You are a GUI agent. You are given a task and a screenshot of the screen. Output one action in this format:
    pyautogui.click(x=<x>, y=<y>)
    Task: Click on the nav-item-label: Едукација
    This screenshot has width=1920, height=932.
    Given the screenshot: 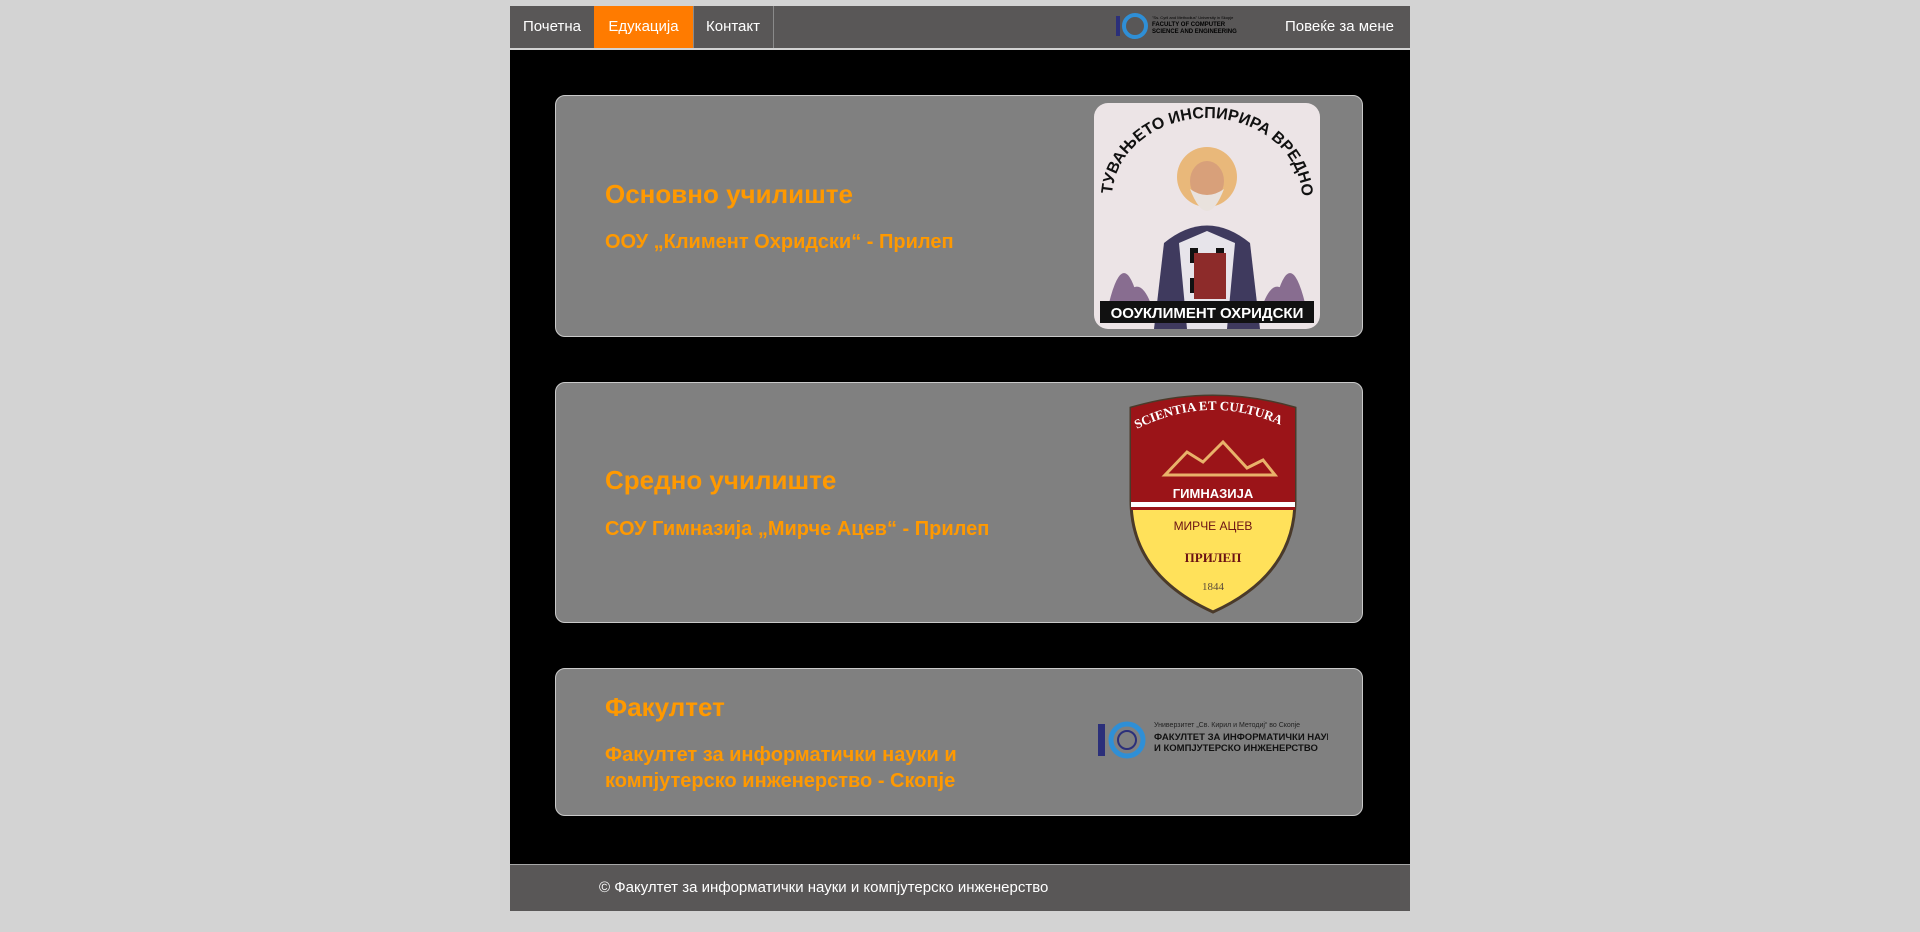 What is the action you would take?
    pyautogui.click(x=643, y=26)
    